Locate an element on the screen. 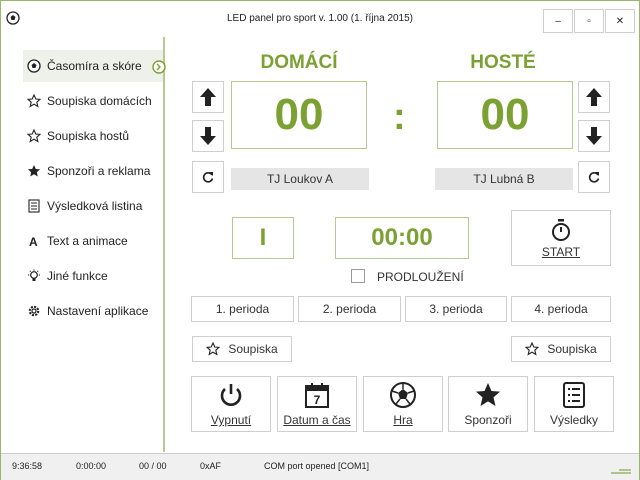  collapse-chevron-icon is located at coordinates (159, 67).